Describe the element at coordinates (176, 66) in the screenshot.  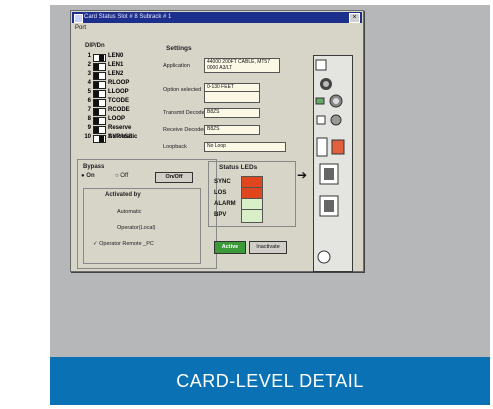
I see `application-label: Application` at that location.